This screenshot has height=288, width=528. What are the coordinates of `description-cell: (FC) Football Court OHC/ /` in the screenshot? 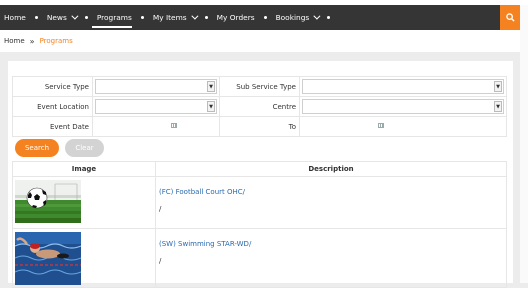 It's located at (331, 202).